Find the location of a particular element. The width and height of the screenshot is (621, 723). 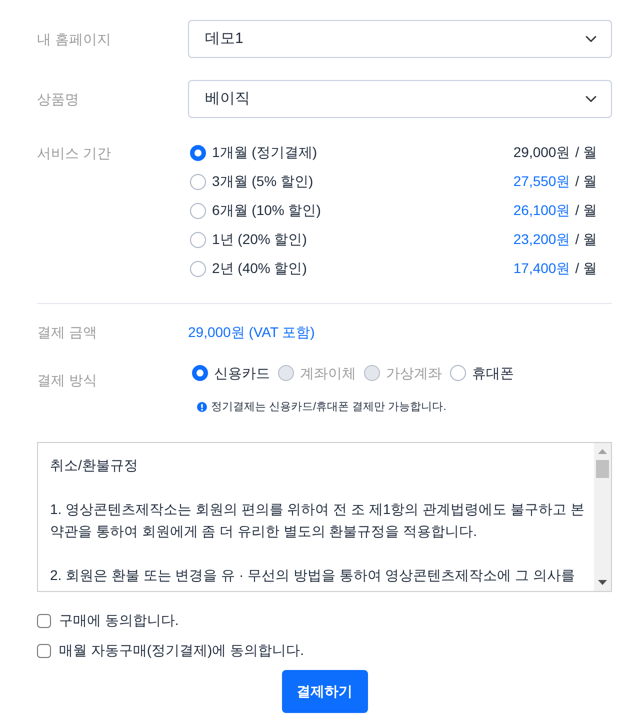

payment-label: 휴대폰 is located at coordinates (493, 373).